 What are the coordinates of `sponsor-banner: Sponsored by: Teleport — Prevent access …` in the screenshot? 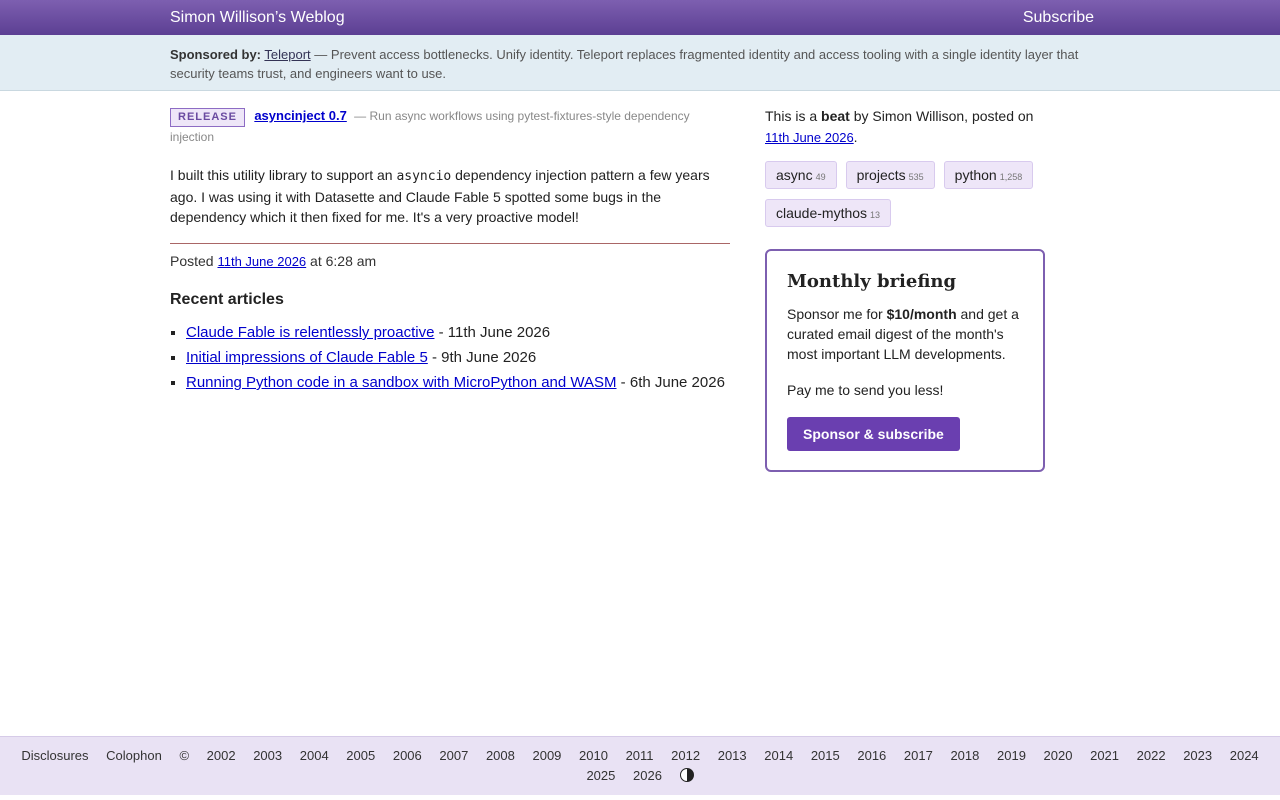 It's located at (640, 63).